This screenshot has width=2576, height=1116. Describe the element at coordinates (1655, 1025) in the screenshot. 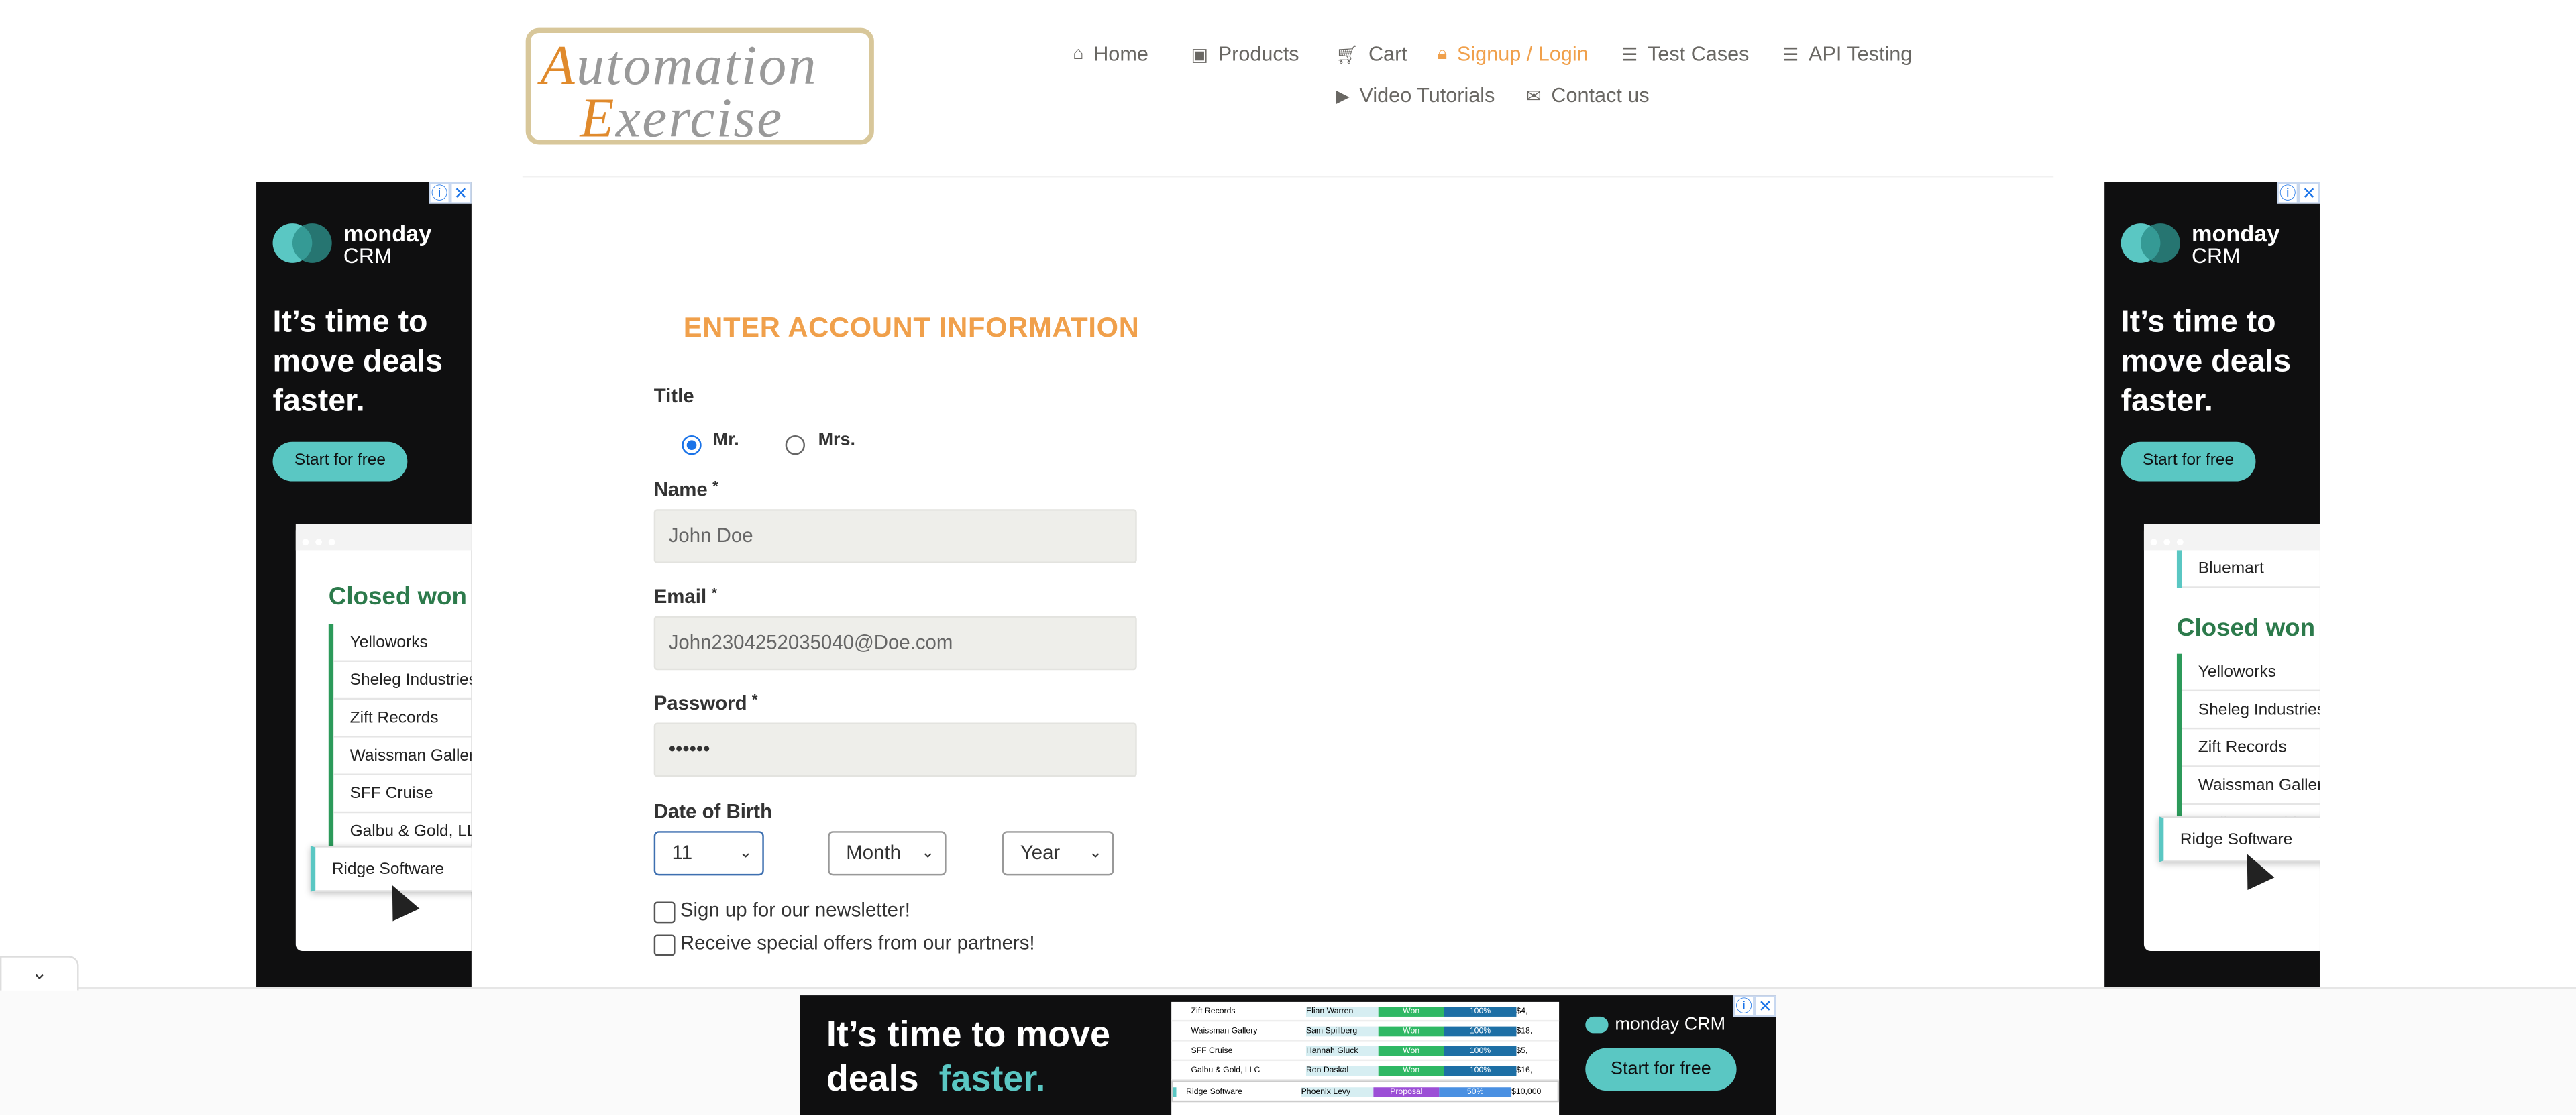

I see `bottom-ad-brand: monday CRM` at that location.